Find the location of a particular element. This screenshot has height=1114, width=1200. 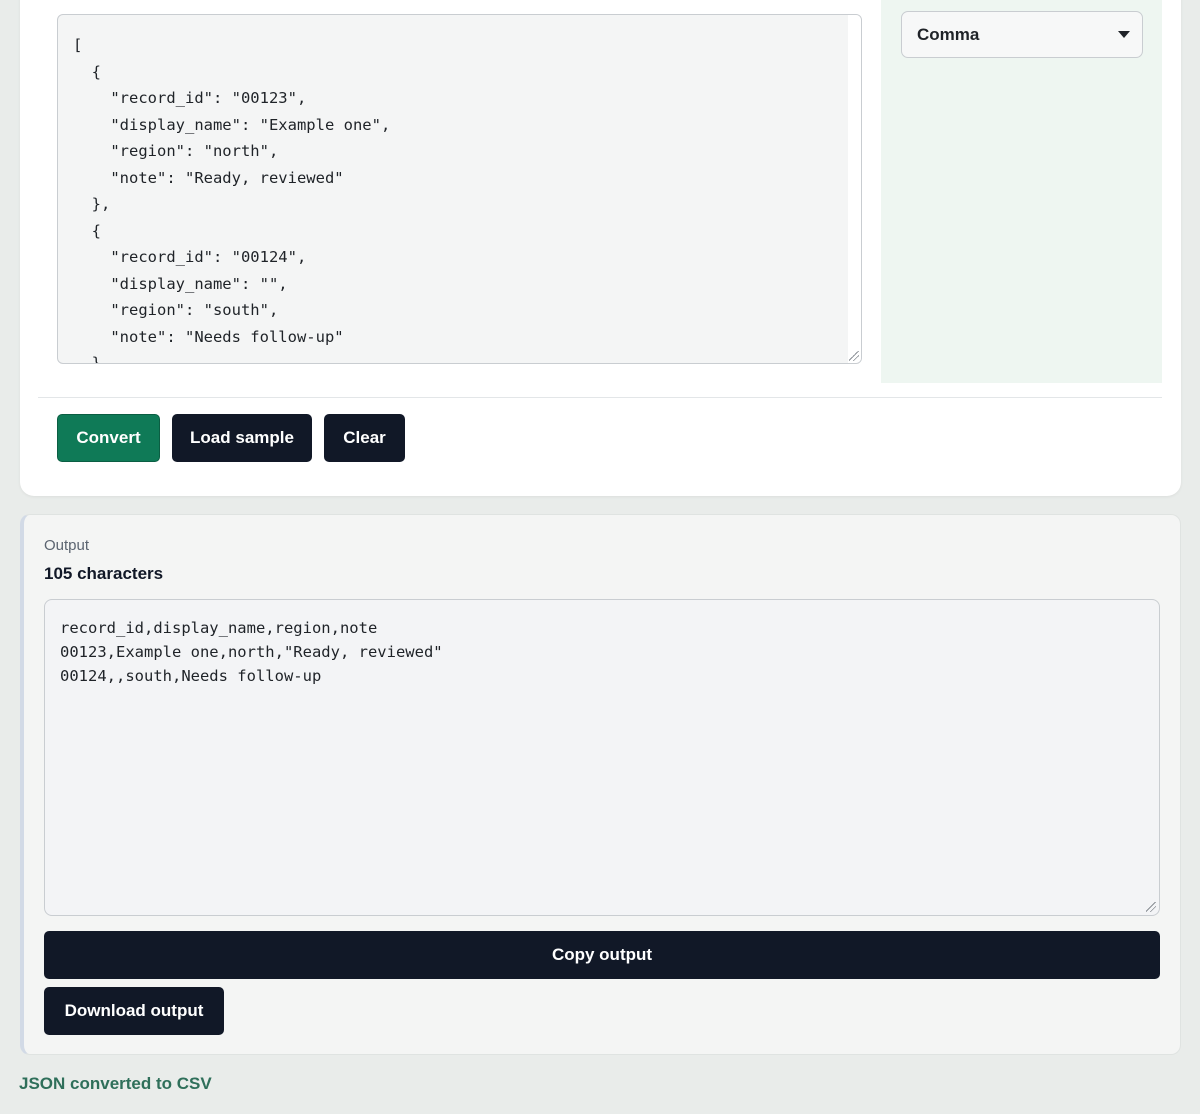

clear-button: Clear is located at coordinates (364, 438).